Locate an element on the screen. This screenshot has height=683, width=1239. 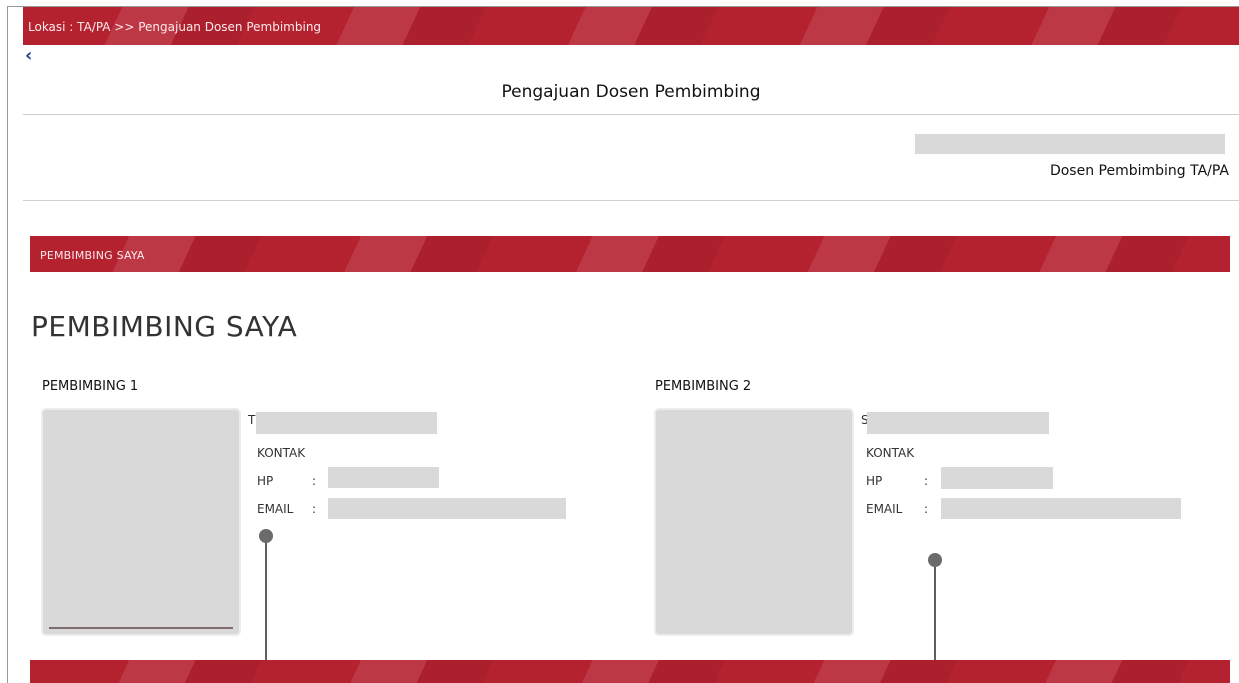
pembimbing-1-email-redacted is located at coordinates (447, 508).